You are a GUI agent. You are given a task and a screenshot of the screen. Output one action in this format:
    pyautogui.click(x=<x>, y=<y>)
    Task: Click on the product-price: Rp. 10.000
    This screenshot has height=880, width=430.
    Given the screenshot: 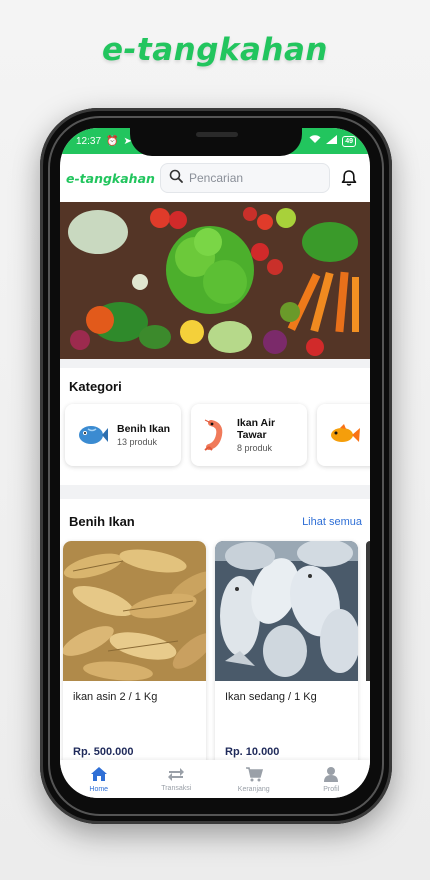 What is the action you would take?
    pyautogui.click(x=252, y=752)
    